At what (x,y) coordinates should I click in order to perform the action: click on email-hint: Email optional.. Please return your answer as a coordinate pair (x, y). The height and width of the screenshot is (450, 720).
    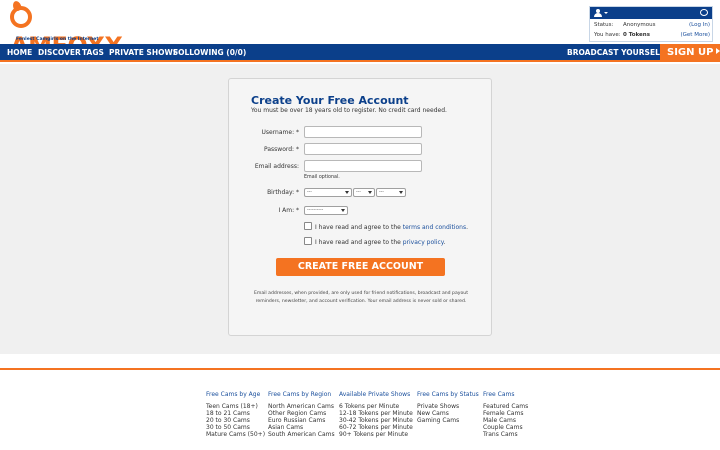
    Looking at the image, I should click on (322, 177).